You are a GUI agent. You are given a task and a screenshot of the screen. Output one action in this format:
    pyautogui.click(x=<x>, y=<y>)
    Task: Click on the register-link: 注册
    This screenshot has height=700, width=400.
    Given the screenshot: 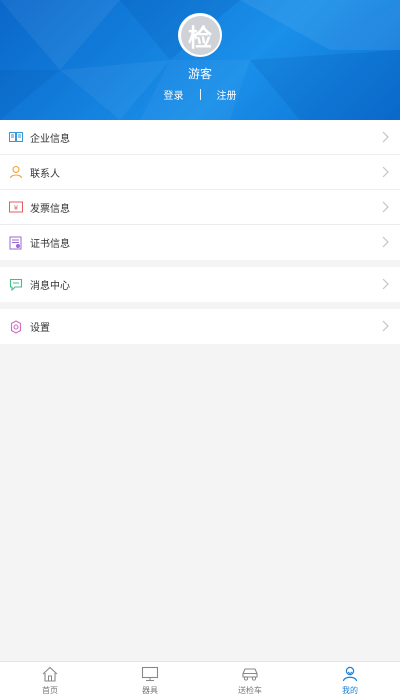 What is the action you would take?
    pyautogui.click(x=227, y=94)
    